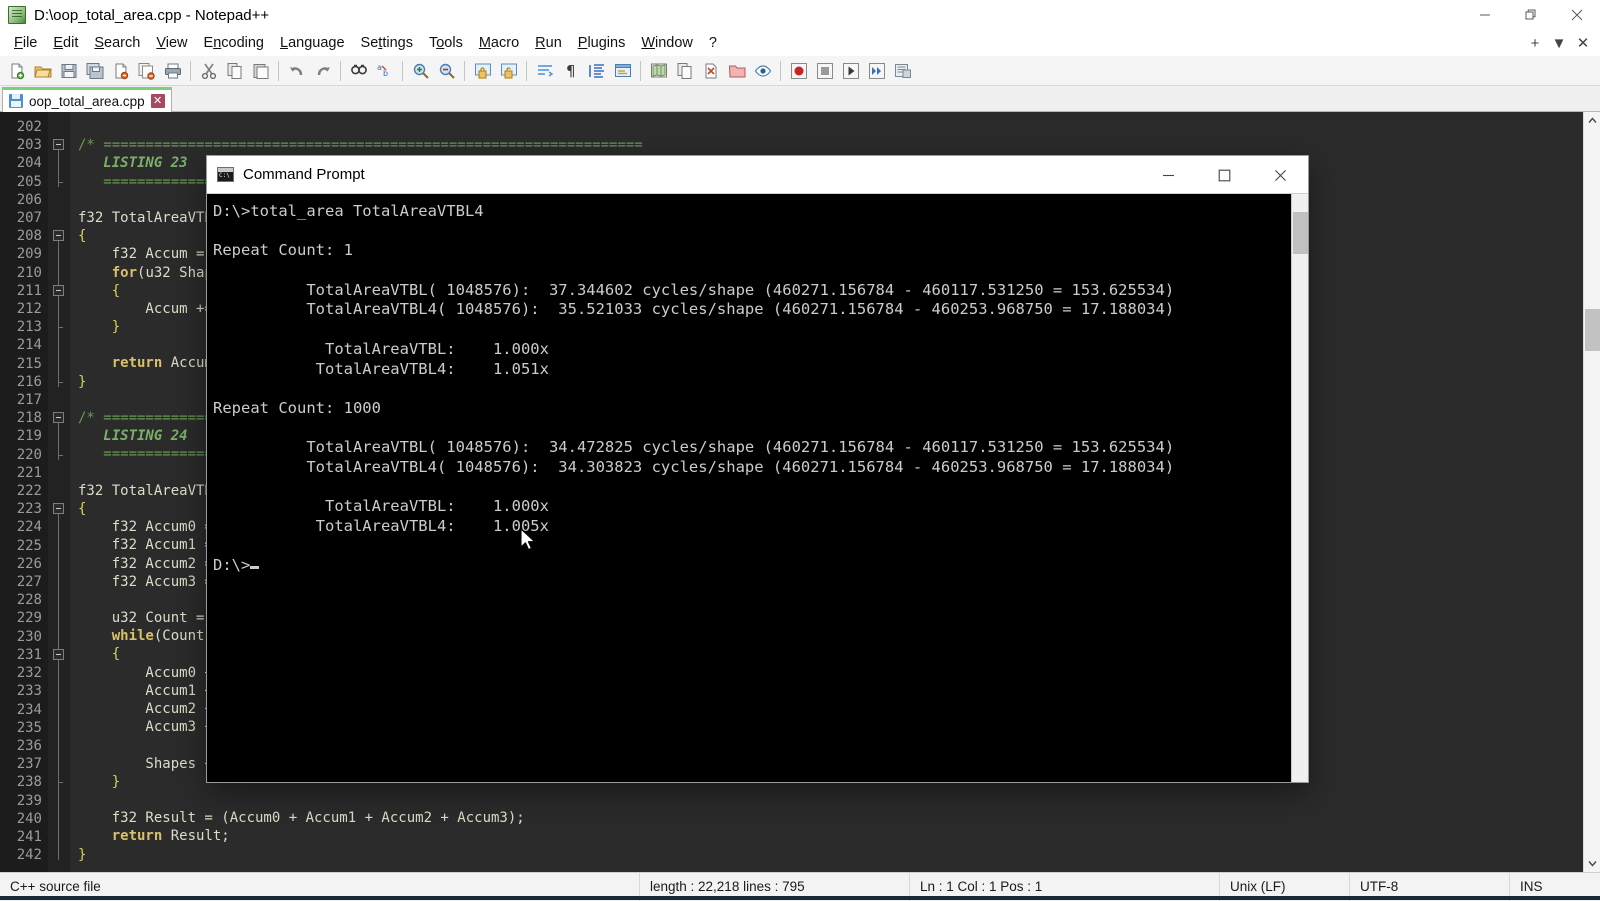  Describe the element at coordinates (1280, 175) in the screenshot. I see `cmd-close-button` at that location.